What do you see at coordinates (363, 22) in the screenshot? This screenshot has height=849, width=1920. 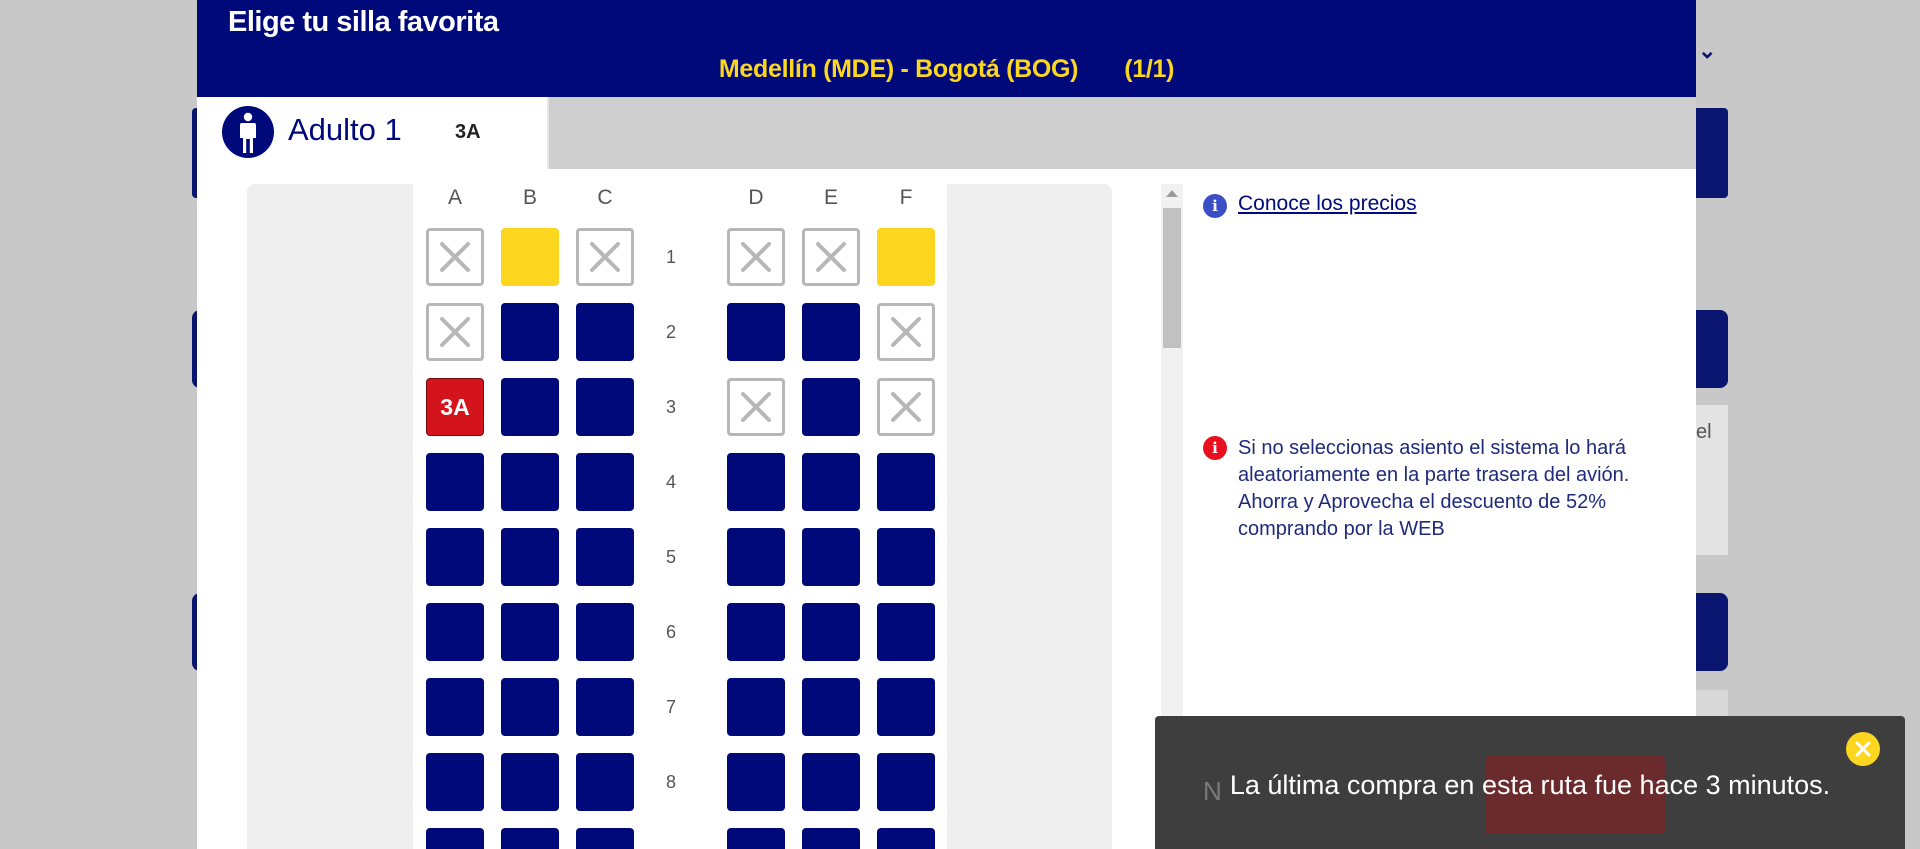 I see `modal-title: Elige tu silla favorita` at bounding box center [363, 22].